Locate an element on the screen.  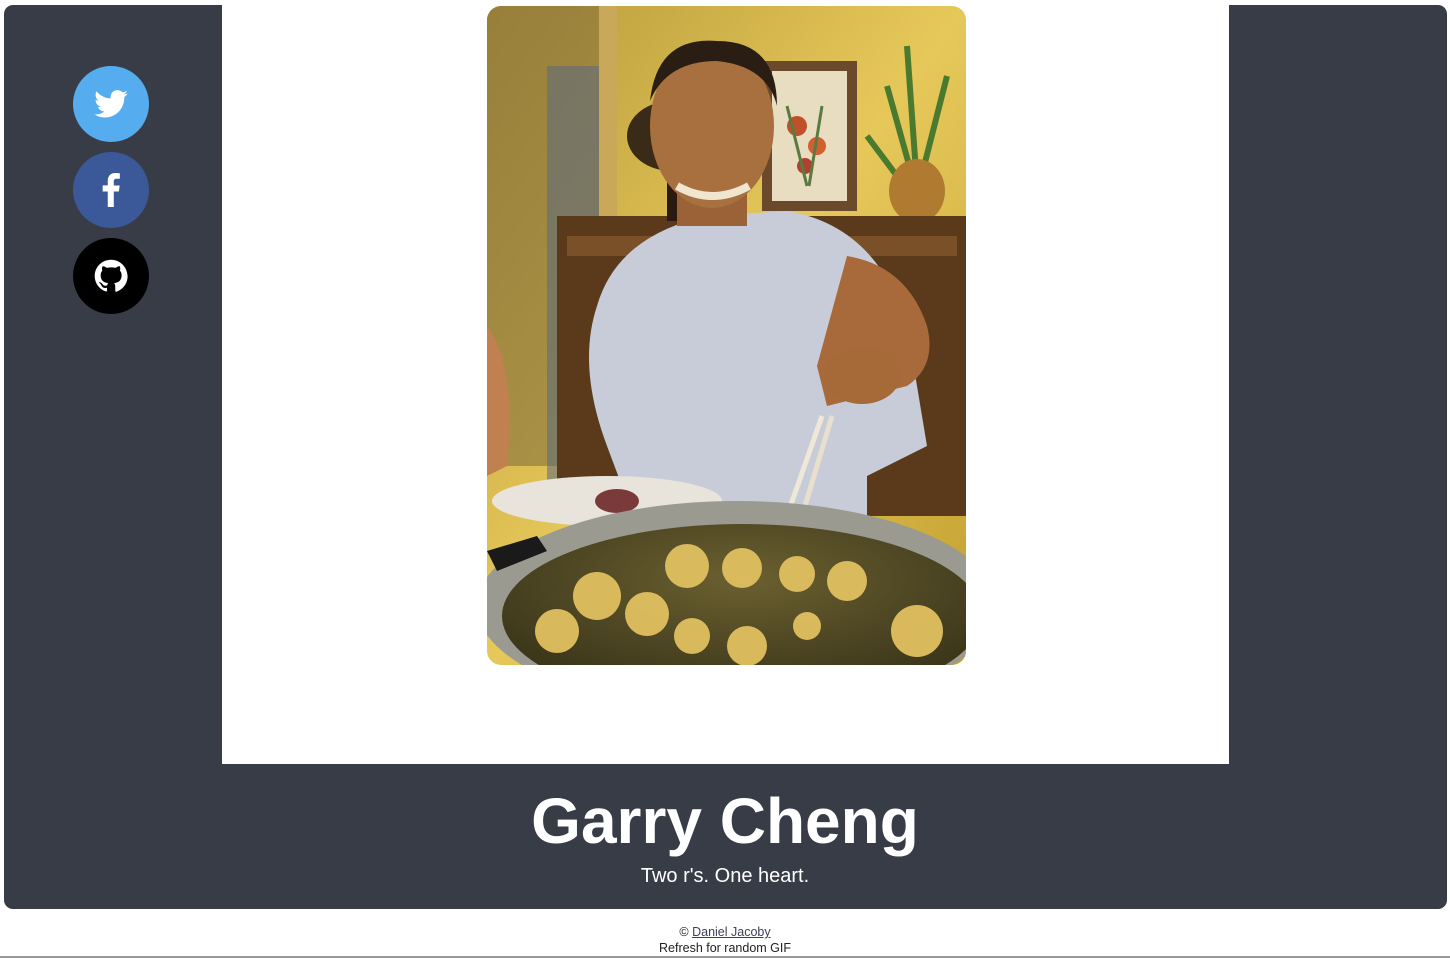
copyright-symbol: © is located at coordinates (684, 932).